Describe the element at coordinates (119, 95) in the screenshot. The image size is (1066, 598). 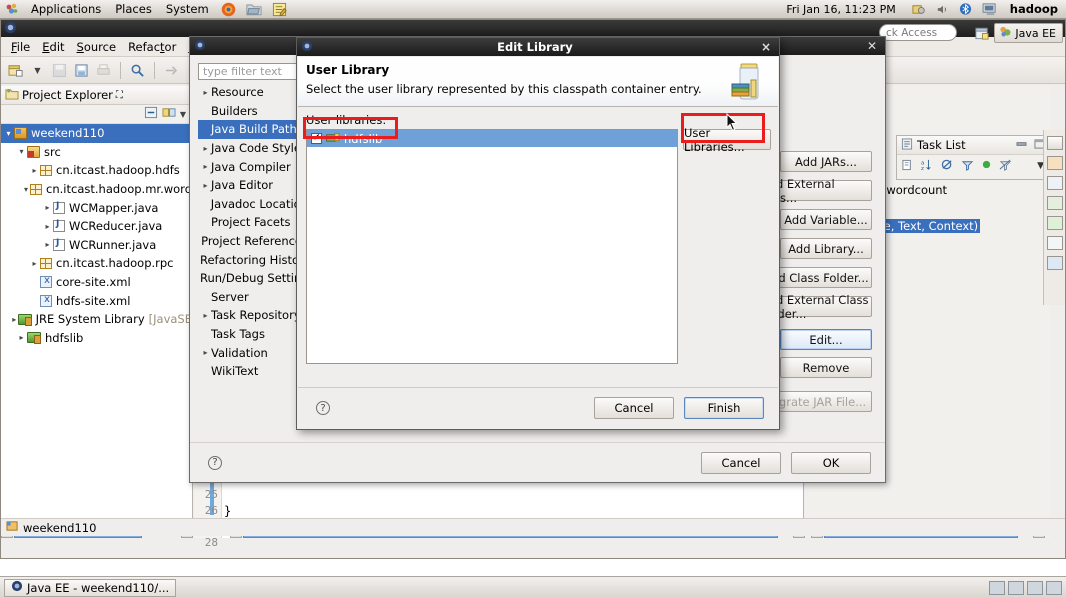
I see `close-icon: ⛶` at that location.